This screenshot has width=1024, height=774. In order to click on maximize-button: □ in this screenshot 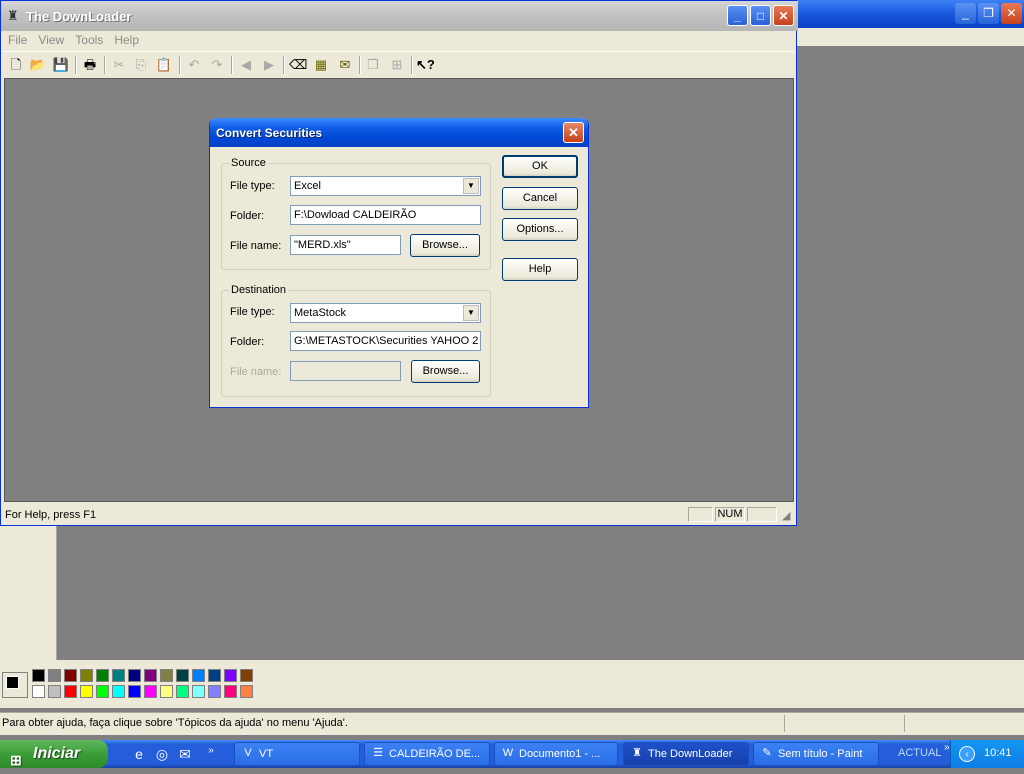, I will do `click(760, 15)`.